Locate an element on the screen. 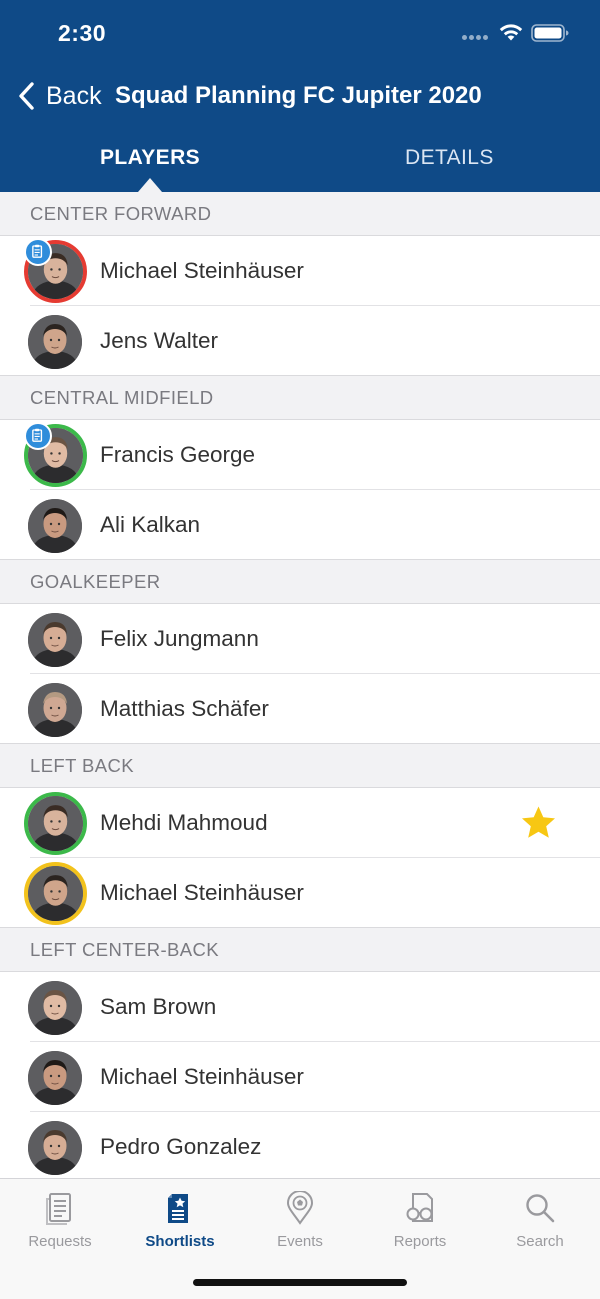 Image resolution: width=600 pixels, height=1299 pixels. section-header: LEFT CENTER-BACK is located at coordinates (300, 950).